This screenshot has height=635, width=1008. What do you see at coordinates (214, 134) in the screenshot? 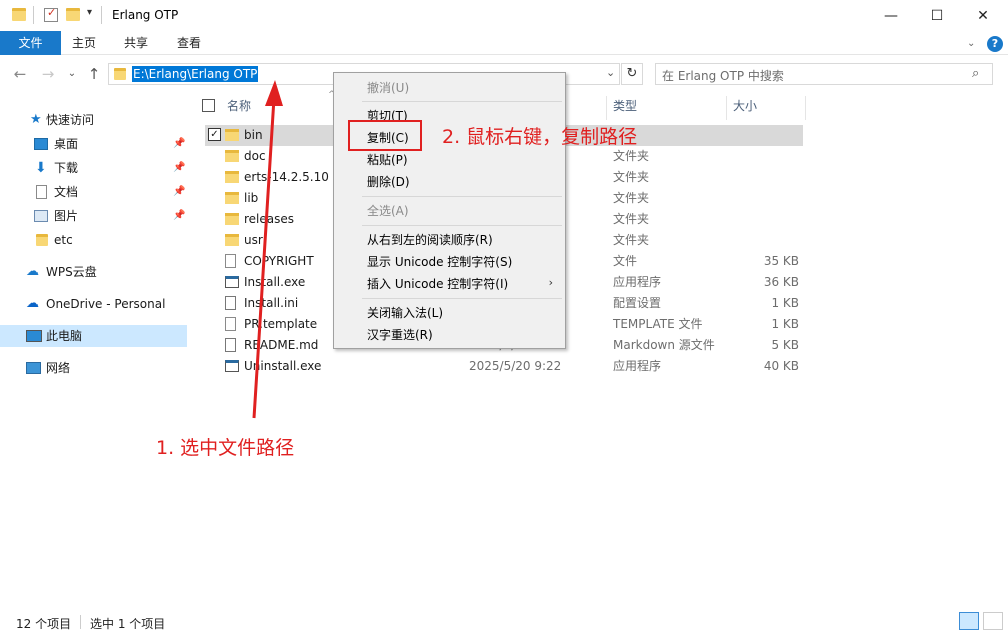
I see `row-checkbox: ✓` at bounding box center [214, 134].